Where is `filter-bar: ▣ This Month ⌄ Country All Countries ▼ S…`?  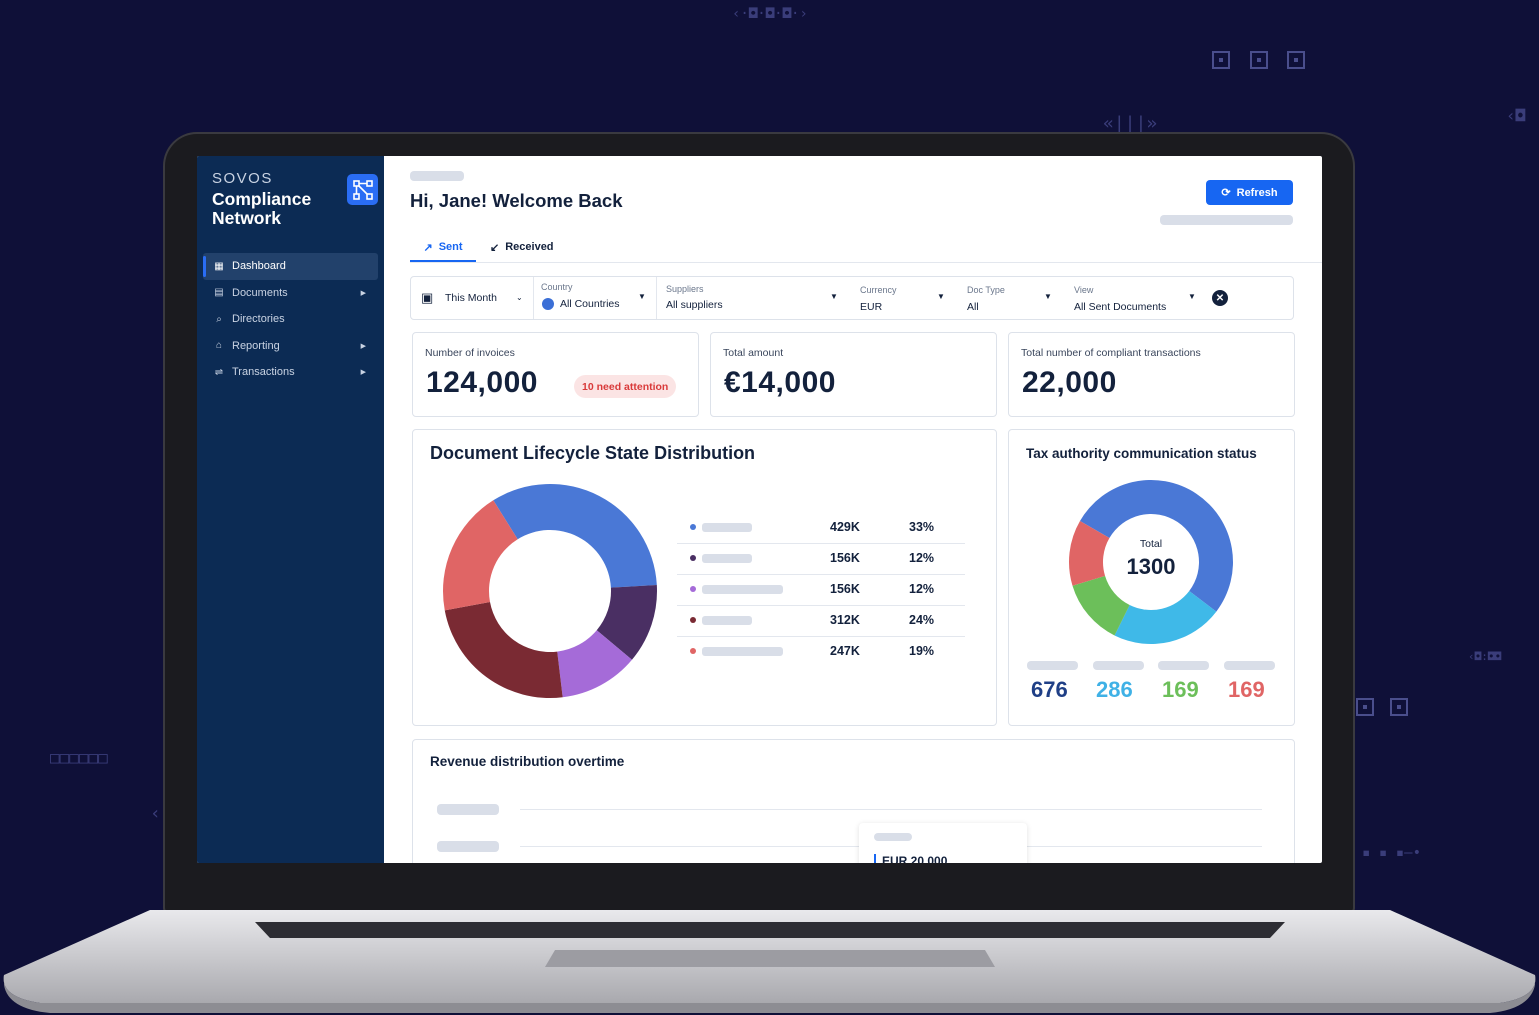 filter-bar: ▣ This Month ⌄ Country All Countries ▼ S… is located at coordinates (852, 298).